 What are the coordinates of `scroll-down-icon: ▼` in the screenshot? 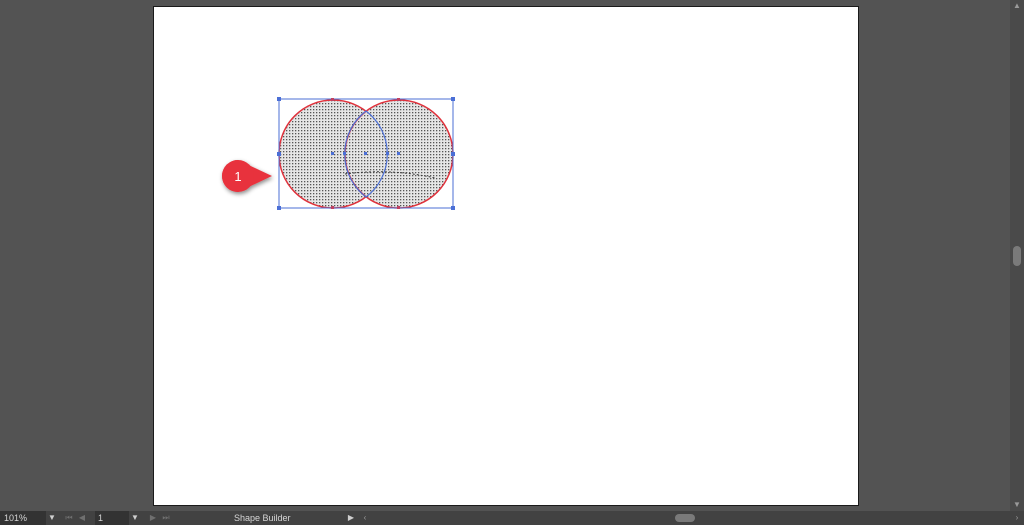 It's located at (1017, 505).